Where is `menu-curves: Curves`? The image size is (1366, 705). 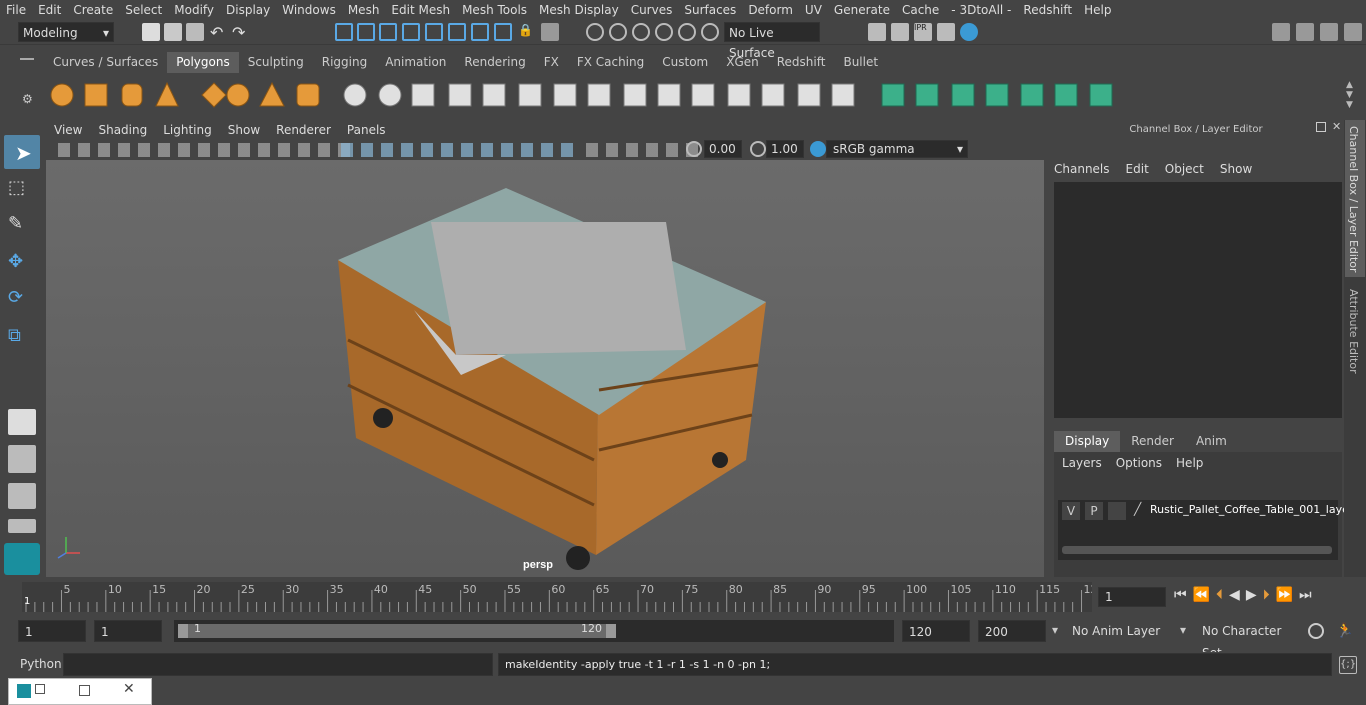 menu-curves: Curves is located at coordinates (652, 10).